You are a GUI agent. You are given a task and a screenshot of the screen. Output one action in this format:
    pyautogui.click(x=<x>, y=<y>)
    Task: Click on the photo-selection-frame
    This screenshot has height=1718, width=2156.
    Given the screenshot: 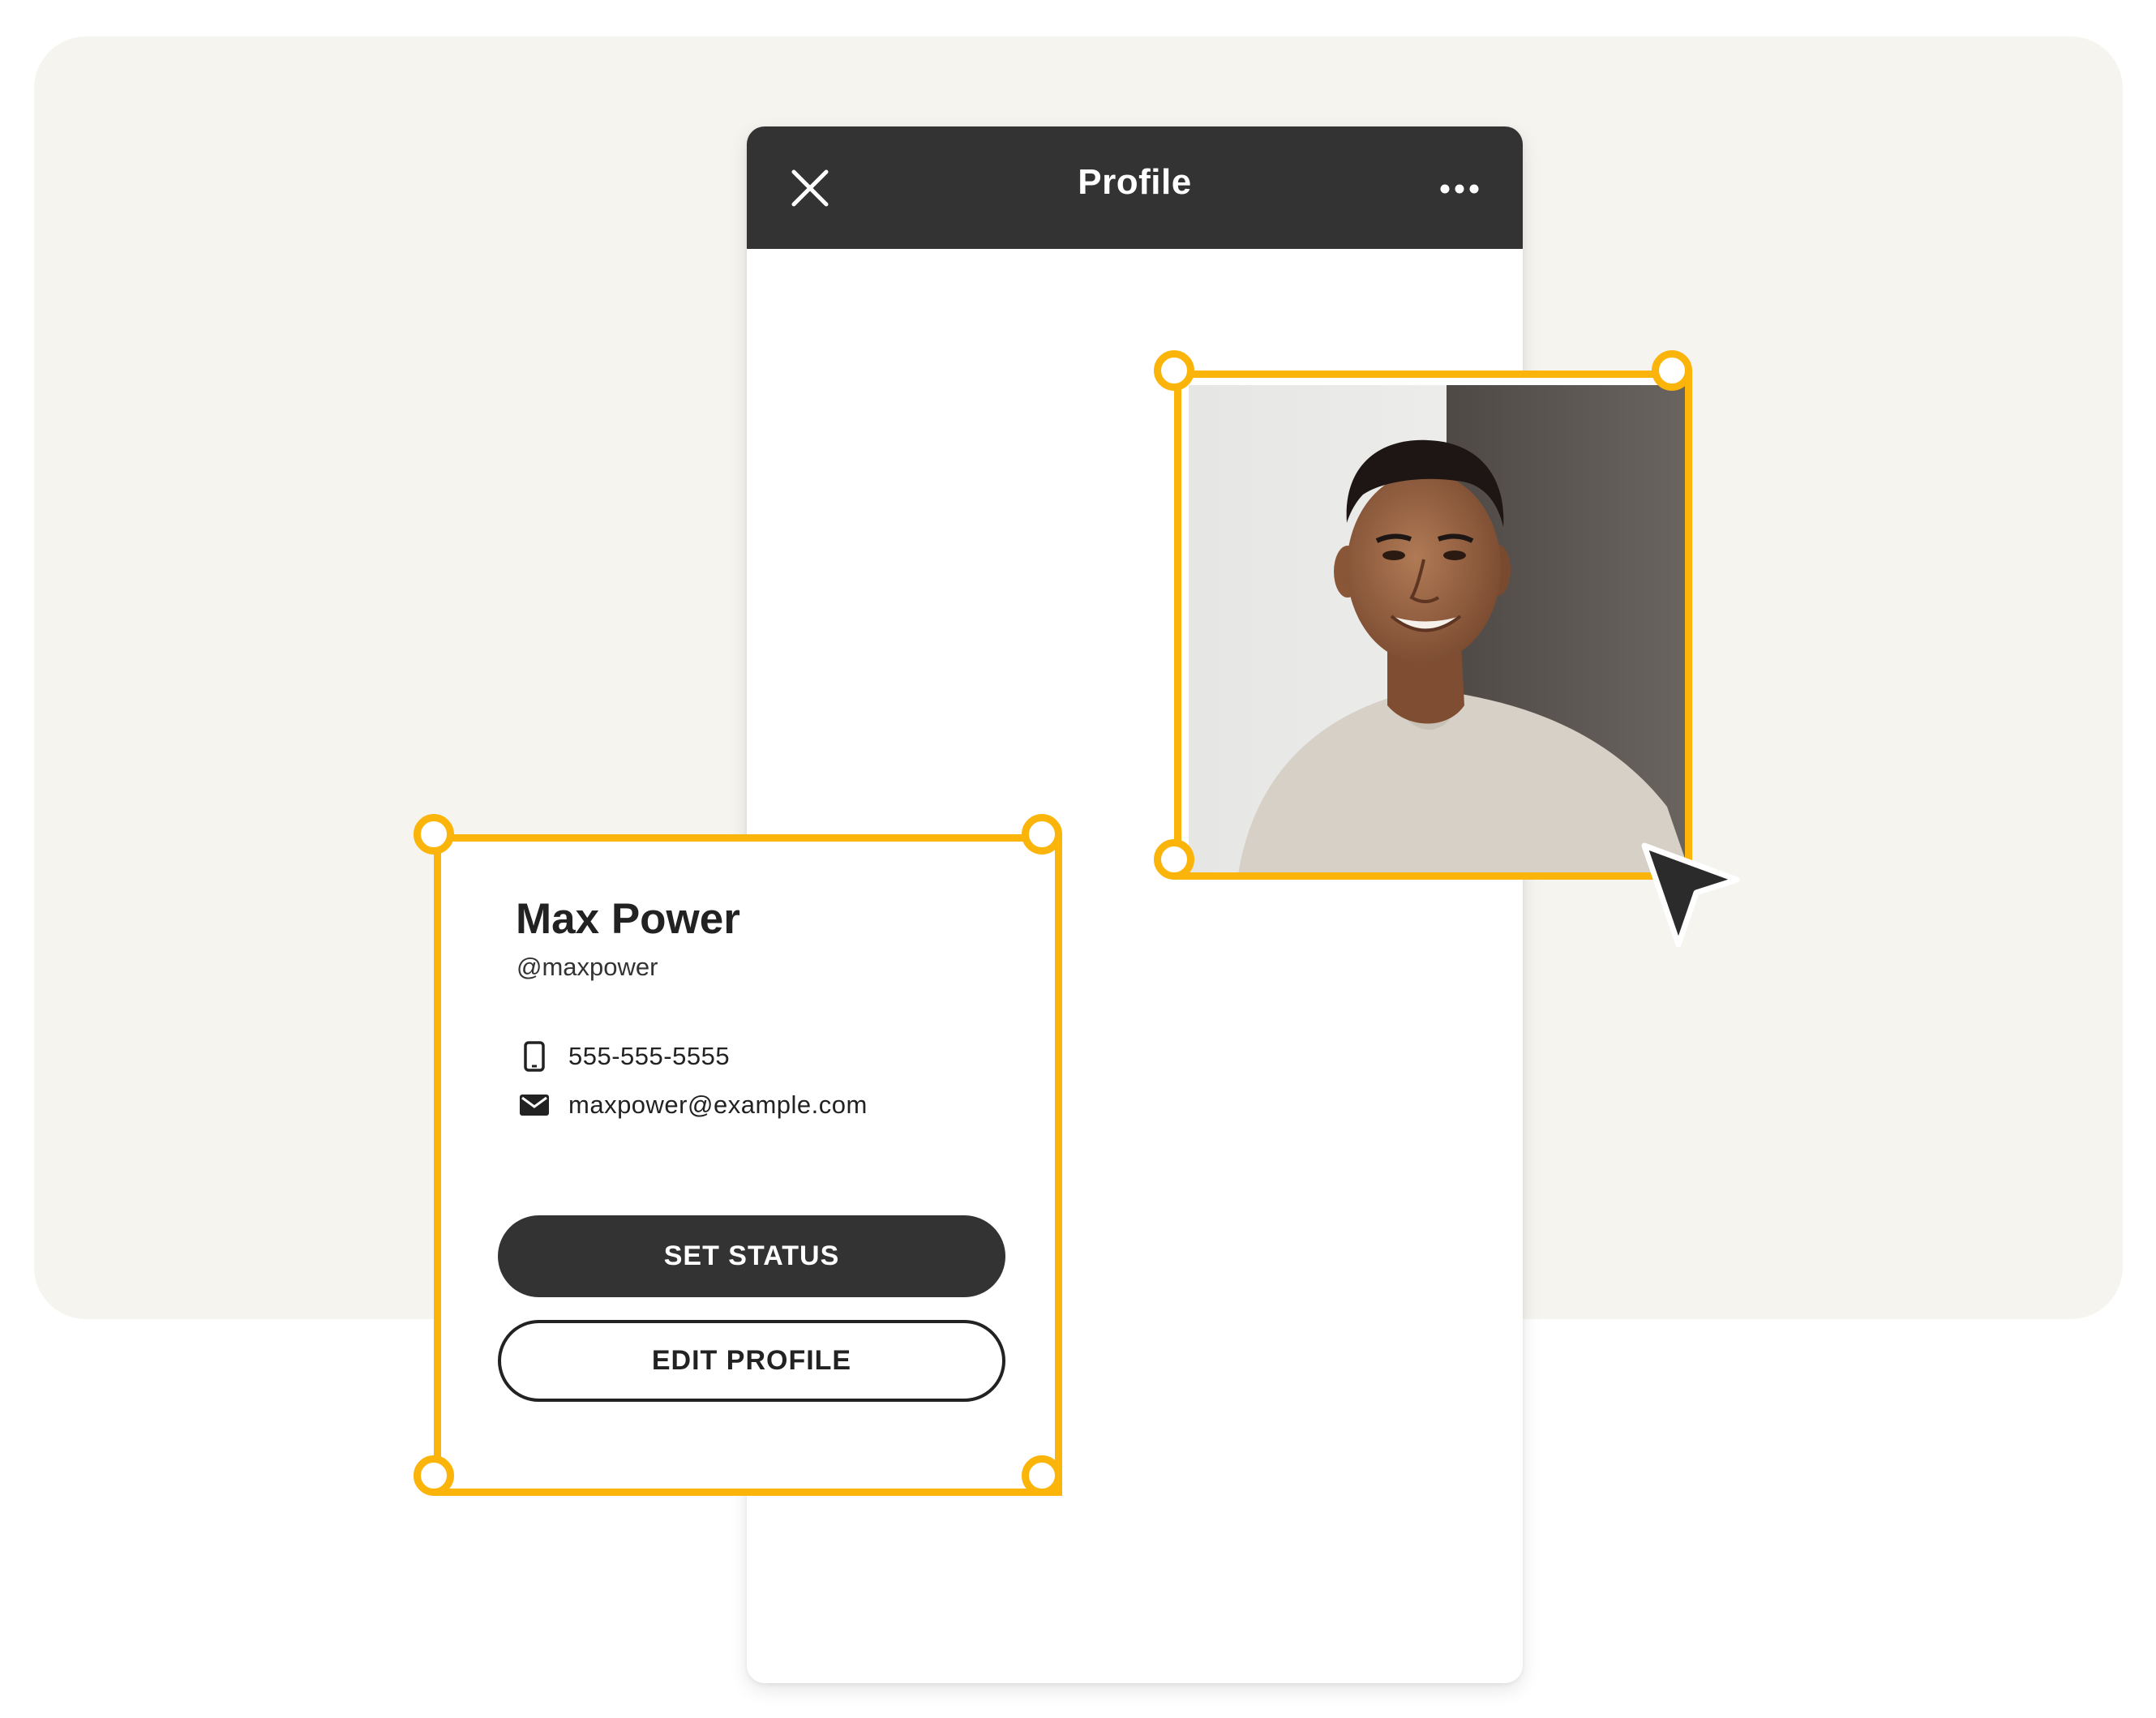 What is the action you would take?
    pyautogui.click(x=1433, y=625)
    